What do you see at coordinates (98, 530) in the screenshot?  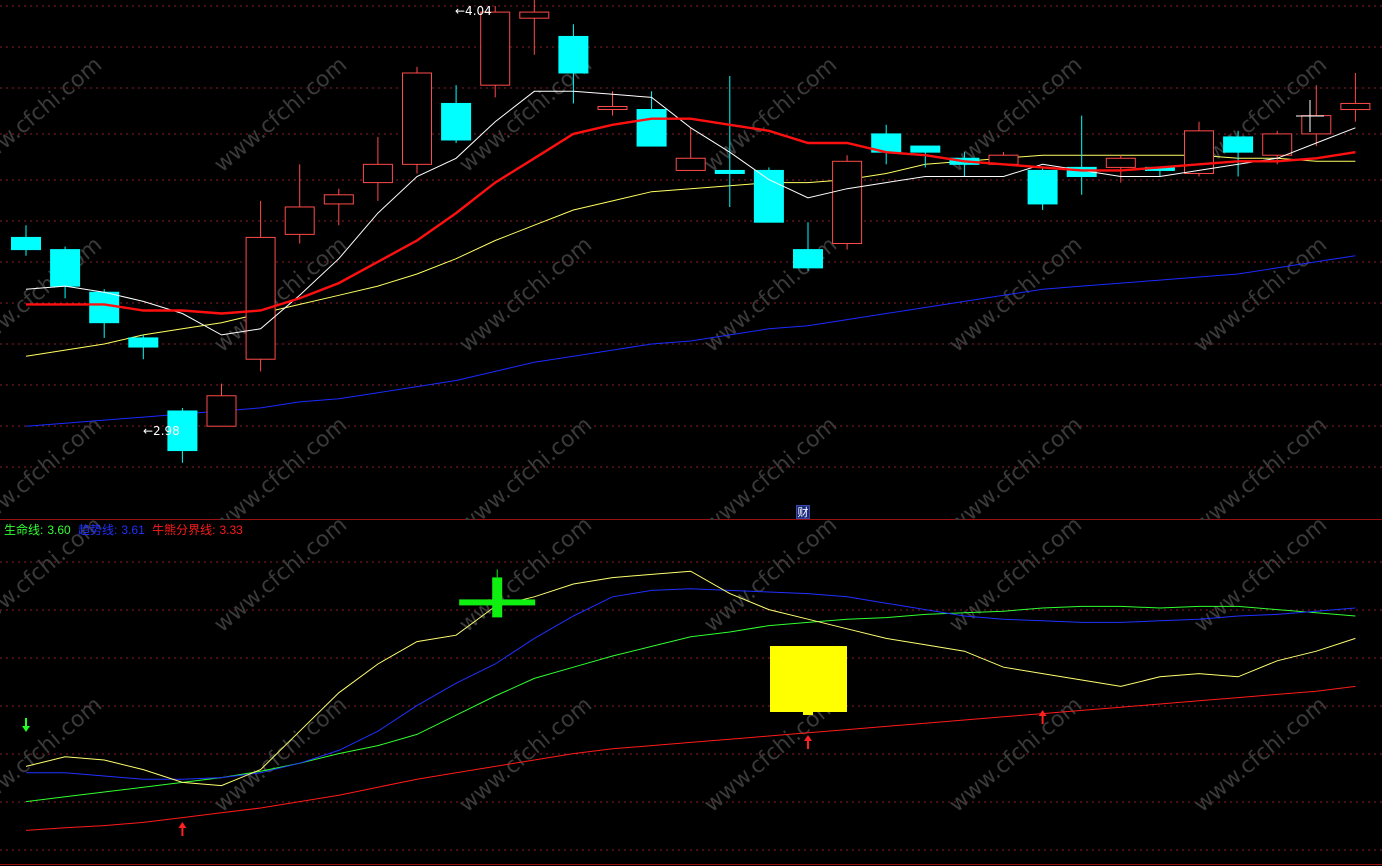 I see `trend-line-label: 趋势线:` at bounding box center [98, 530].